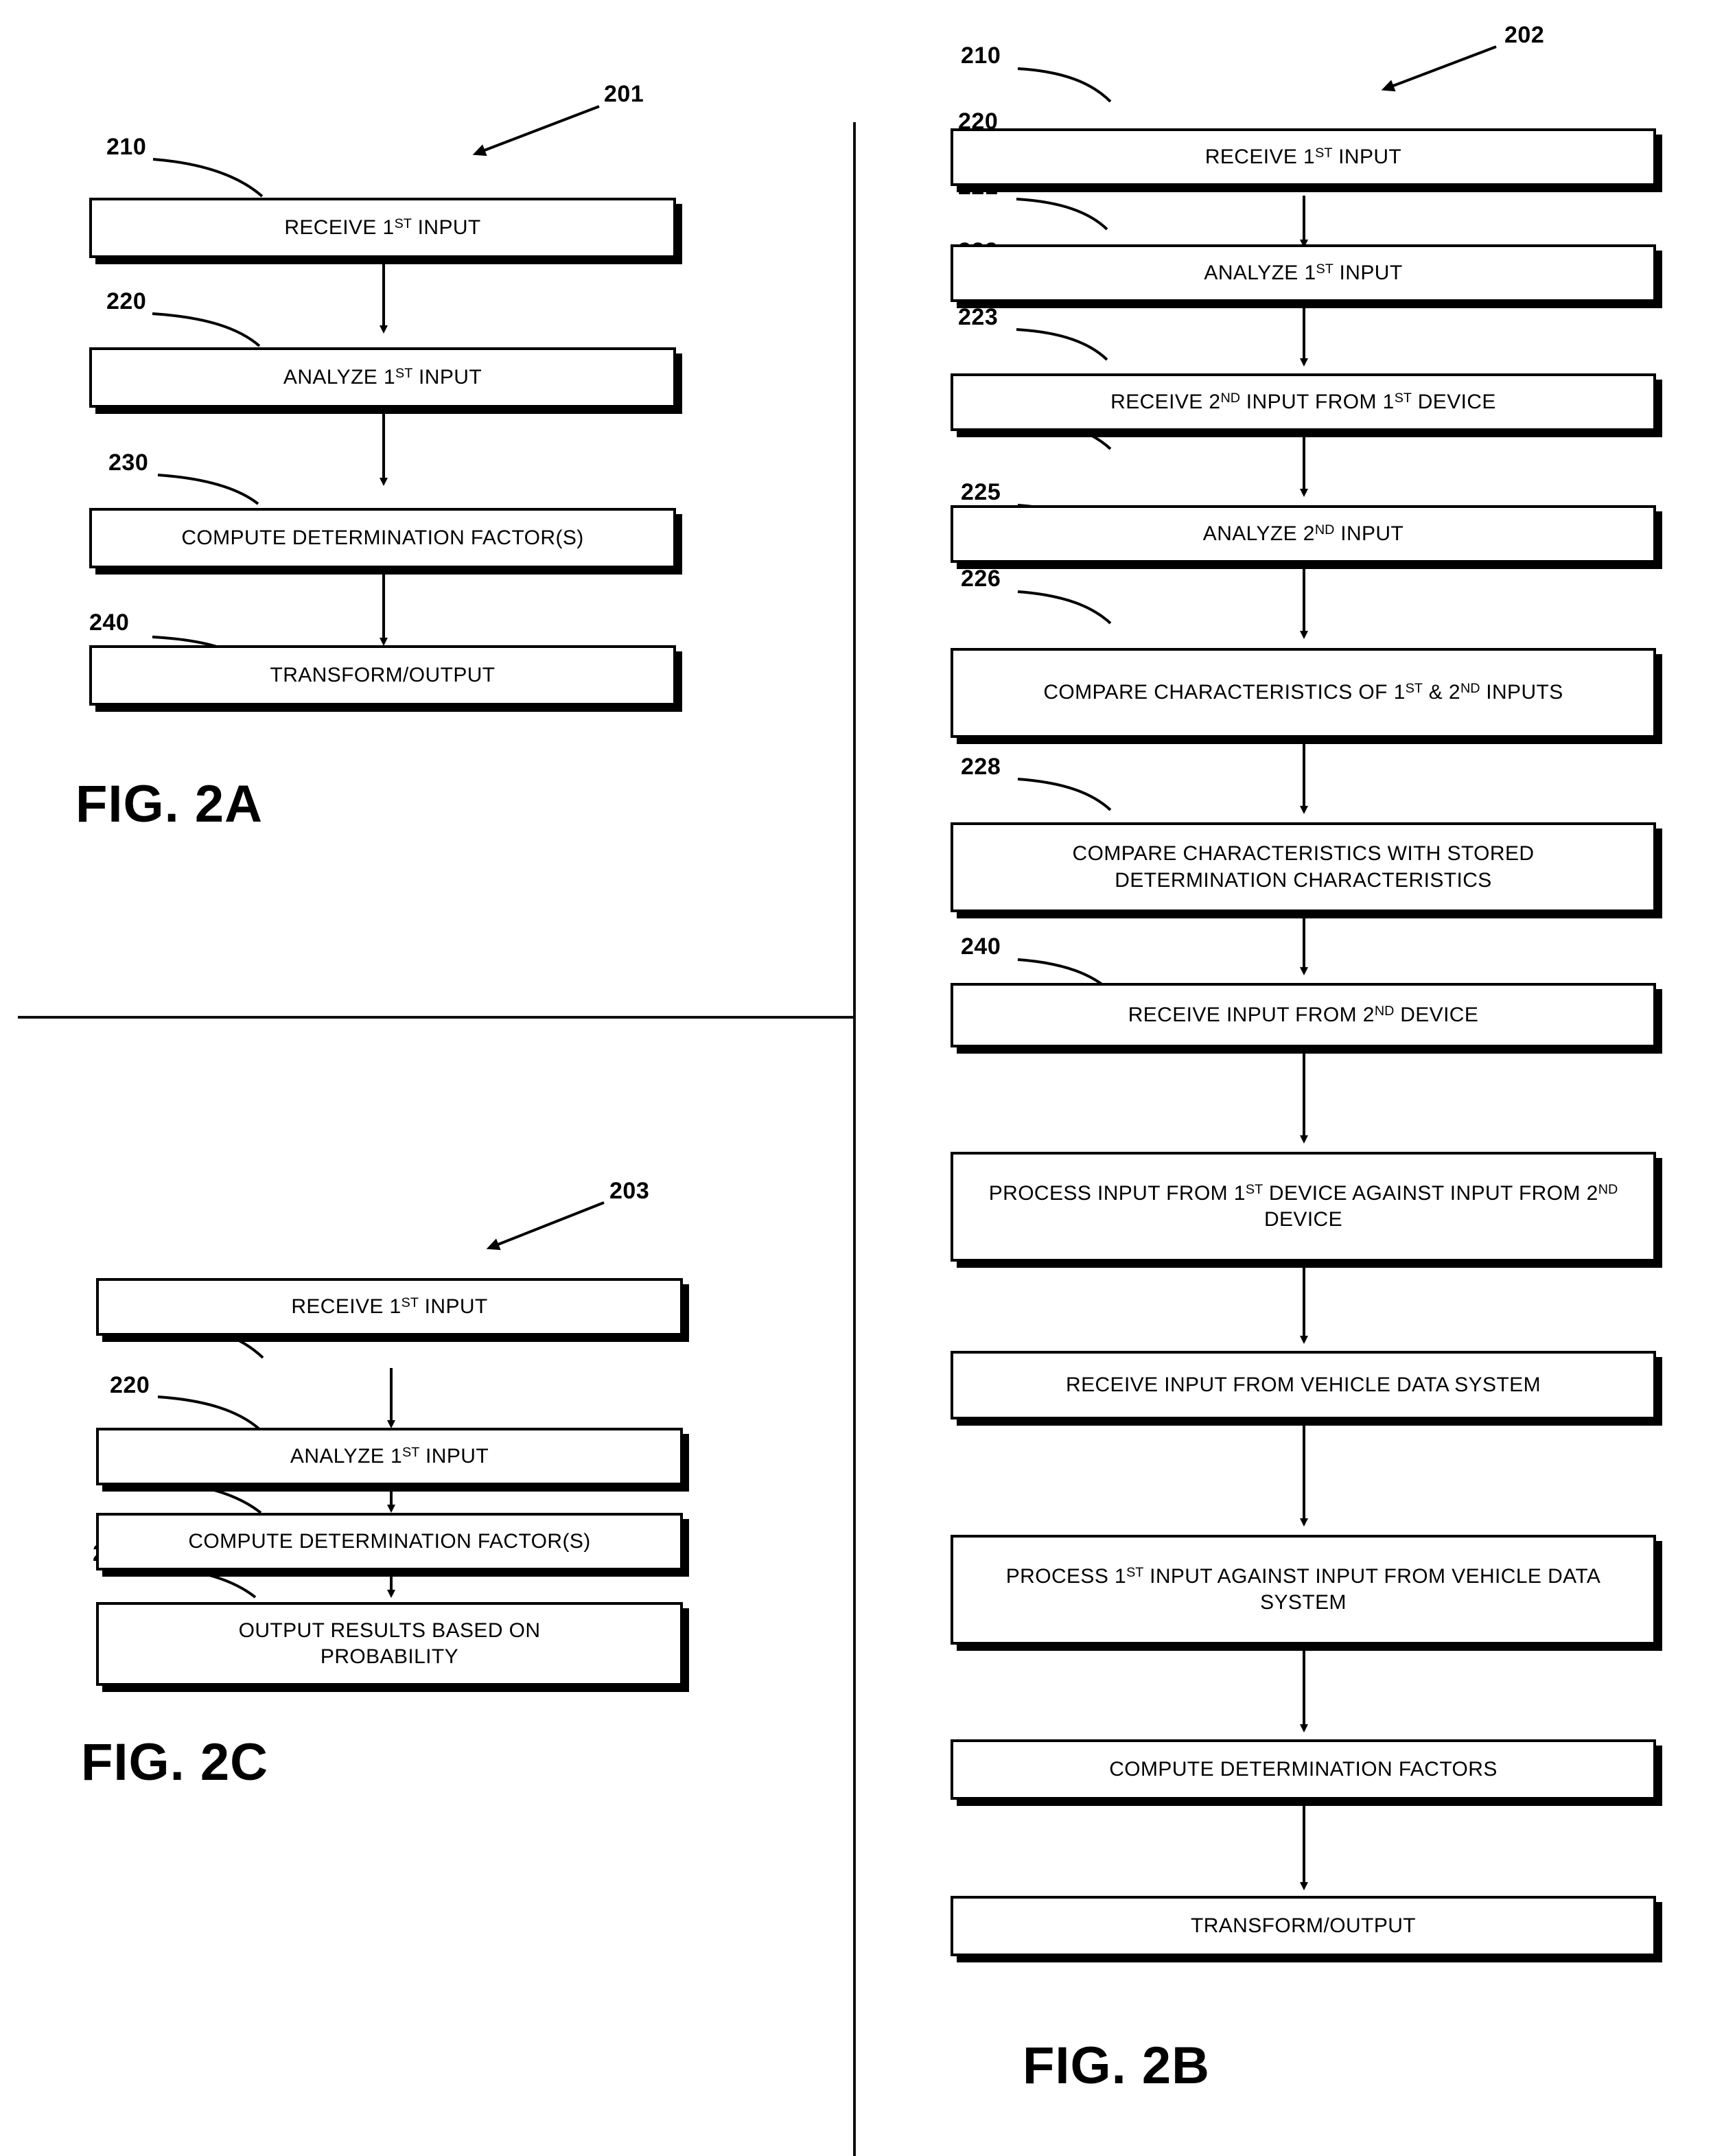 Image resolution: width=1724 pixels, height=2156 pixels. I want to click on ref-numeral-202-flow: 202, so click(1524, 35).